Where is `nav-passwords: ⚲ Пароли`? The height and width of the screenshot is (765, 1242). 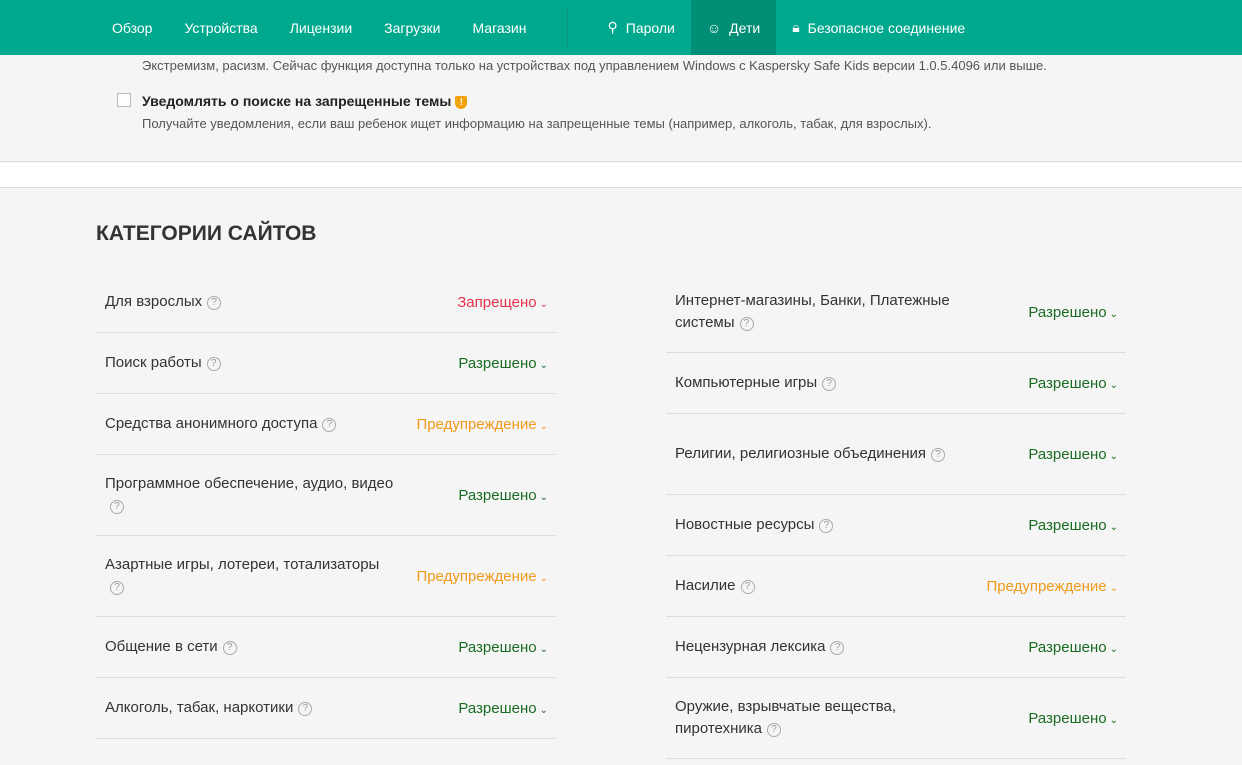
nav-passwords: ⚲ Пароли is located at coordinates (641, 27).